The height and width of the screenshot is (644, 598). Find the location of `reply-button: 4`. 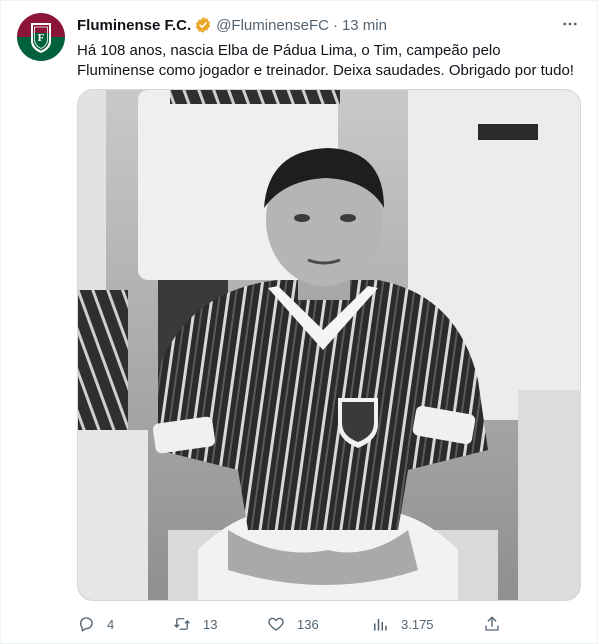

reply-button: 4 is located at coordinates (95, 624).